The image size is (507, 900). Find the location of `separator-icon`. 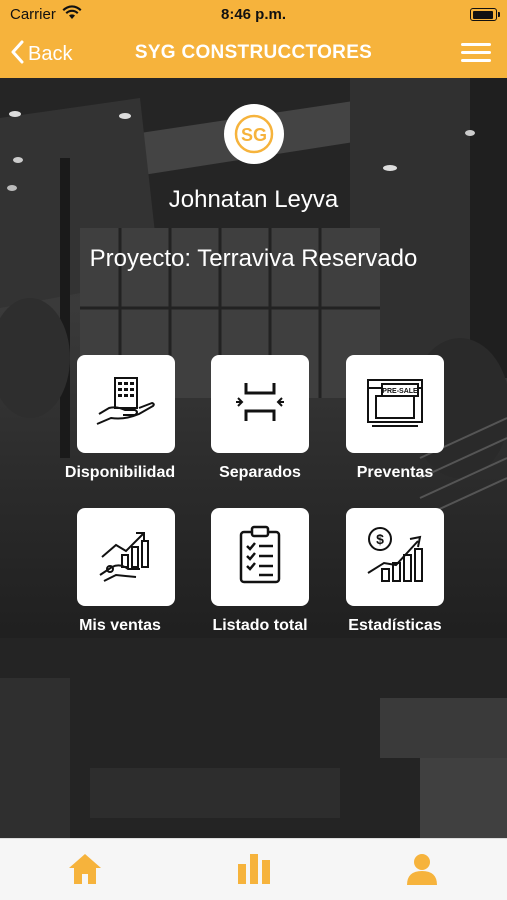

separator-icon is located at coordinates (260, 404).